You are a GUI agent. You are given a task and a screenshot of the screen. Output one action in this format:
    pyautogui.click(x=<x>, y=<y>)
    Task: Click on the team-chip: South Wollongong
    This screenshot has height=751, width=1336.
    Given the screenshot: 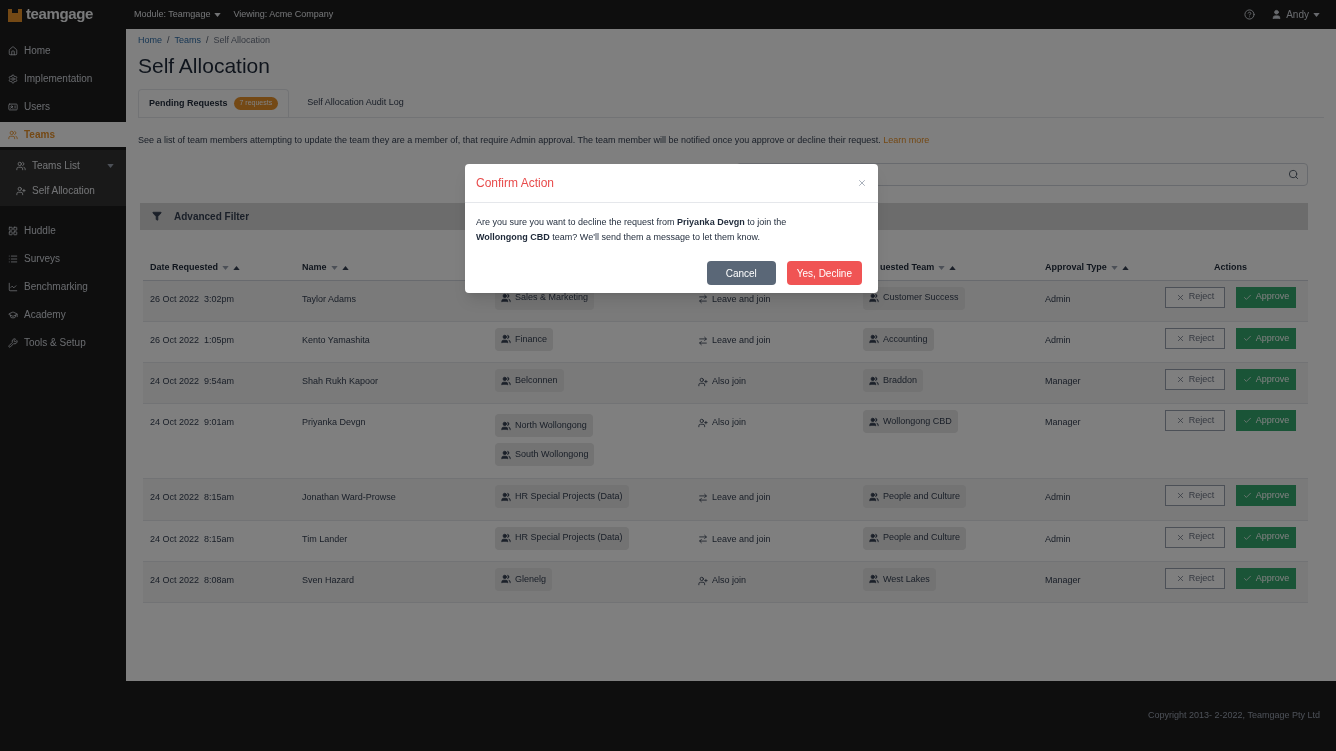 What is the action you would take?
    pyautogui.click(x=545, y=455)
    